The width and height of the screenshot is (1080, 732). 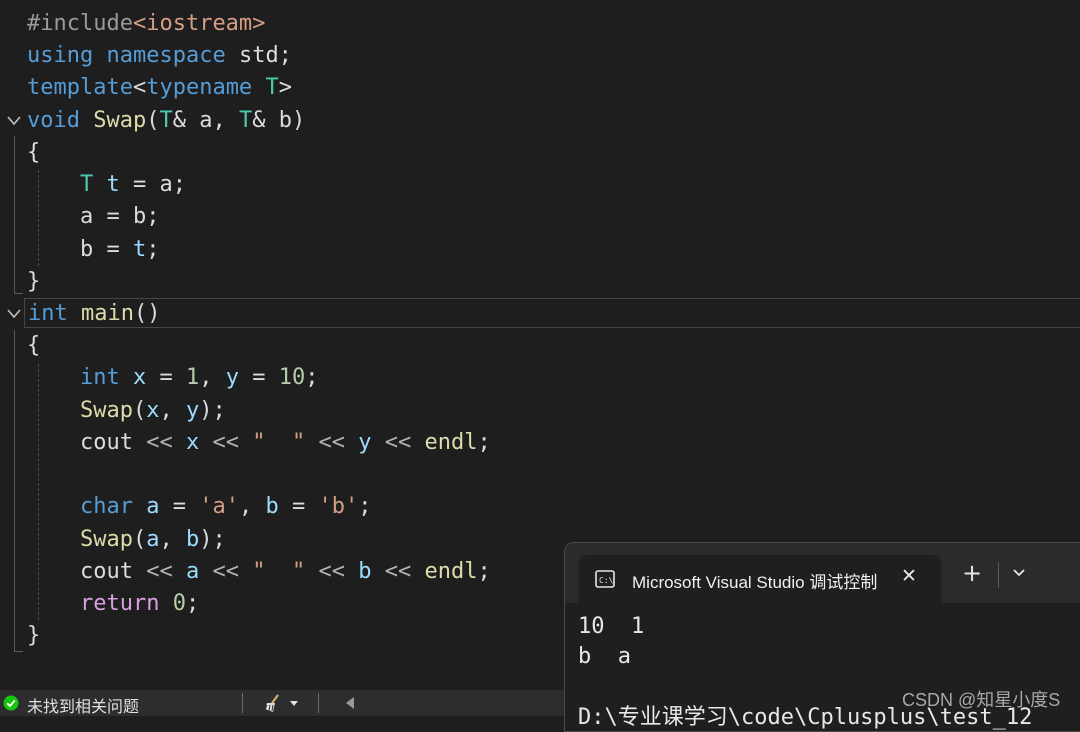 I want to click on new-tab-button: +, so click(x=972, y=573).